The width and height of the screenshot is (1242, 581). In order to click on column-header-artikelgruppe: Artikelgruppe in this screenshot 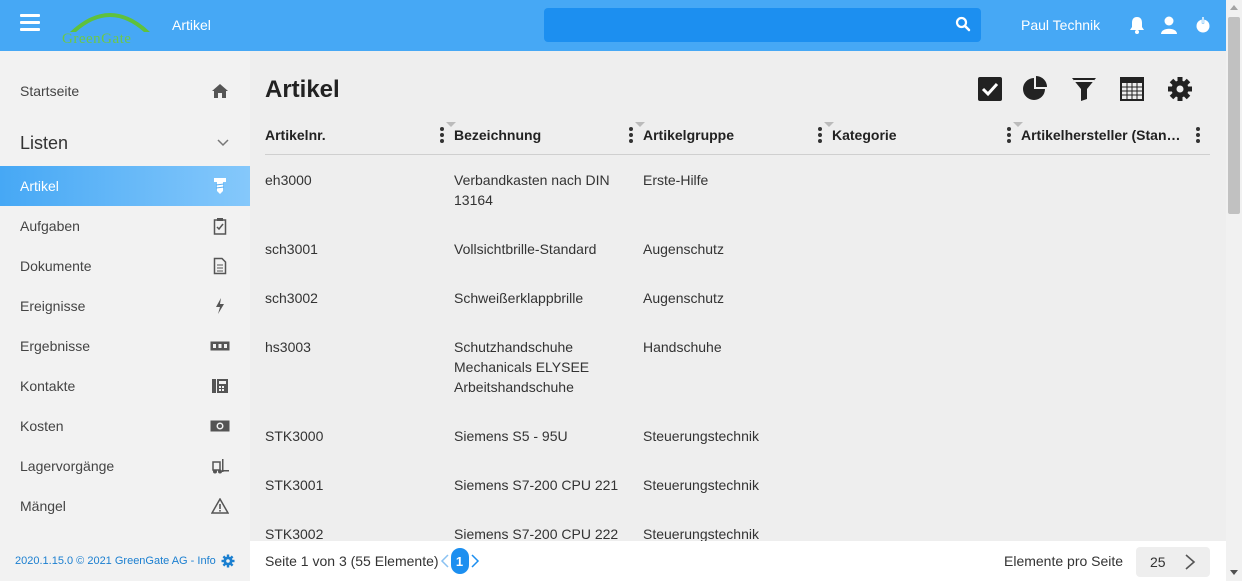, I will do `click(728, 135)`.